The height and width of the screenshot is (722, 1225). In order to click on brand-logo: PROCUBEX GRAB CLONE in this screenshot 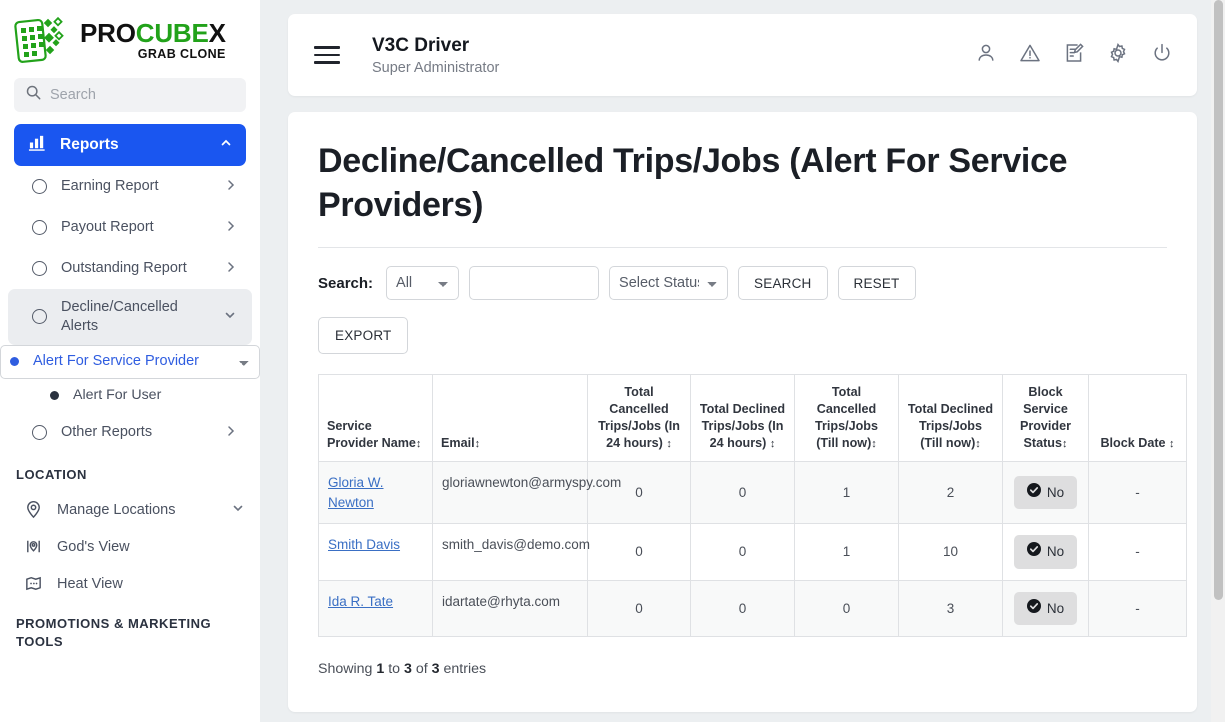, I will do `click(130, 37)`.